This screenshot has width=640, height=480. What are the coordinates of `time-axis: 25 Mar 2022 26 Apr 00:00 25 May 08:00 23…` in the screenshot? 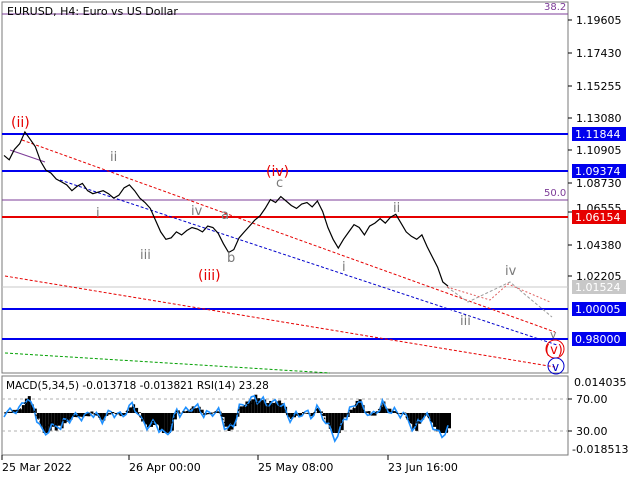 It's located at (229, 464).